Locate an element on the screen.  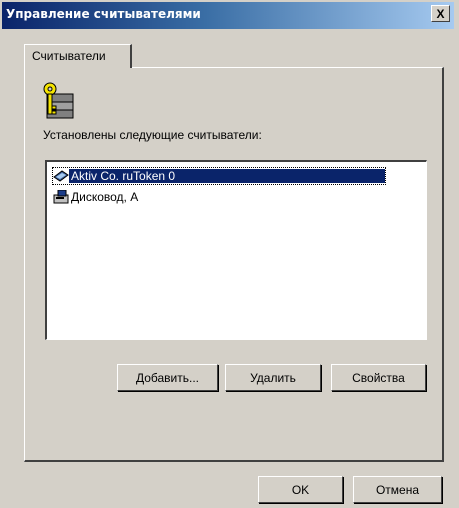
key-reader-icon is located at coordinates (58, 100).